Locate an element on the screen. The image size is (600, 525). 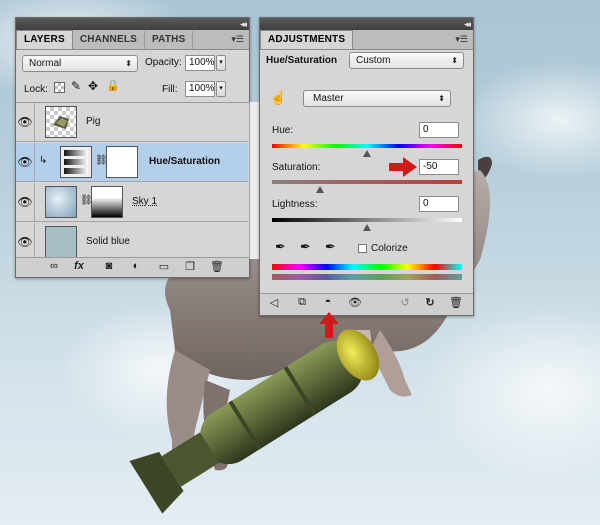
hue-input: 0 is located at coordinates (439, 130).